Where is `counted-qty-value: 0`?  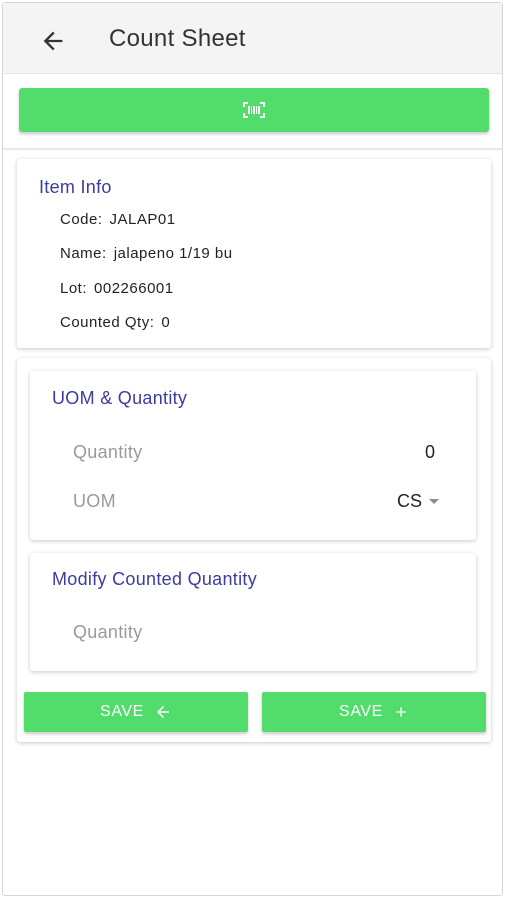 counted-qty-value: 0 is located at coordinates (166, 322).